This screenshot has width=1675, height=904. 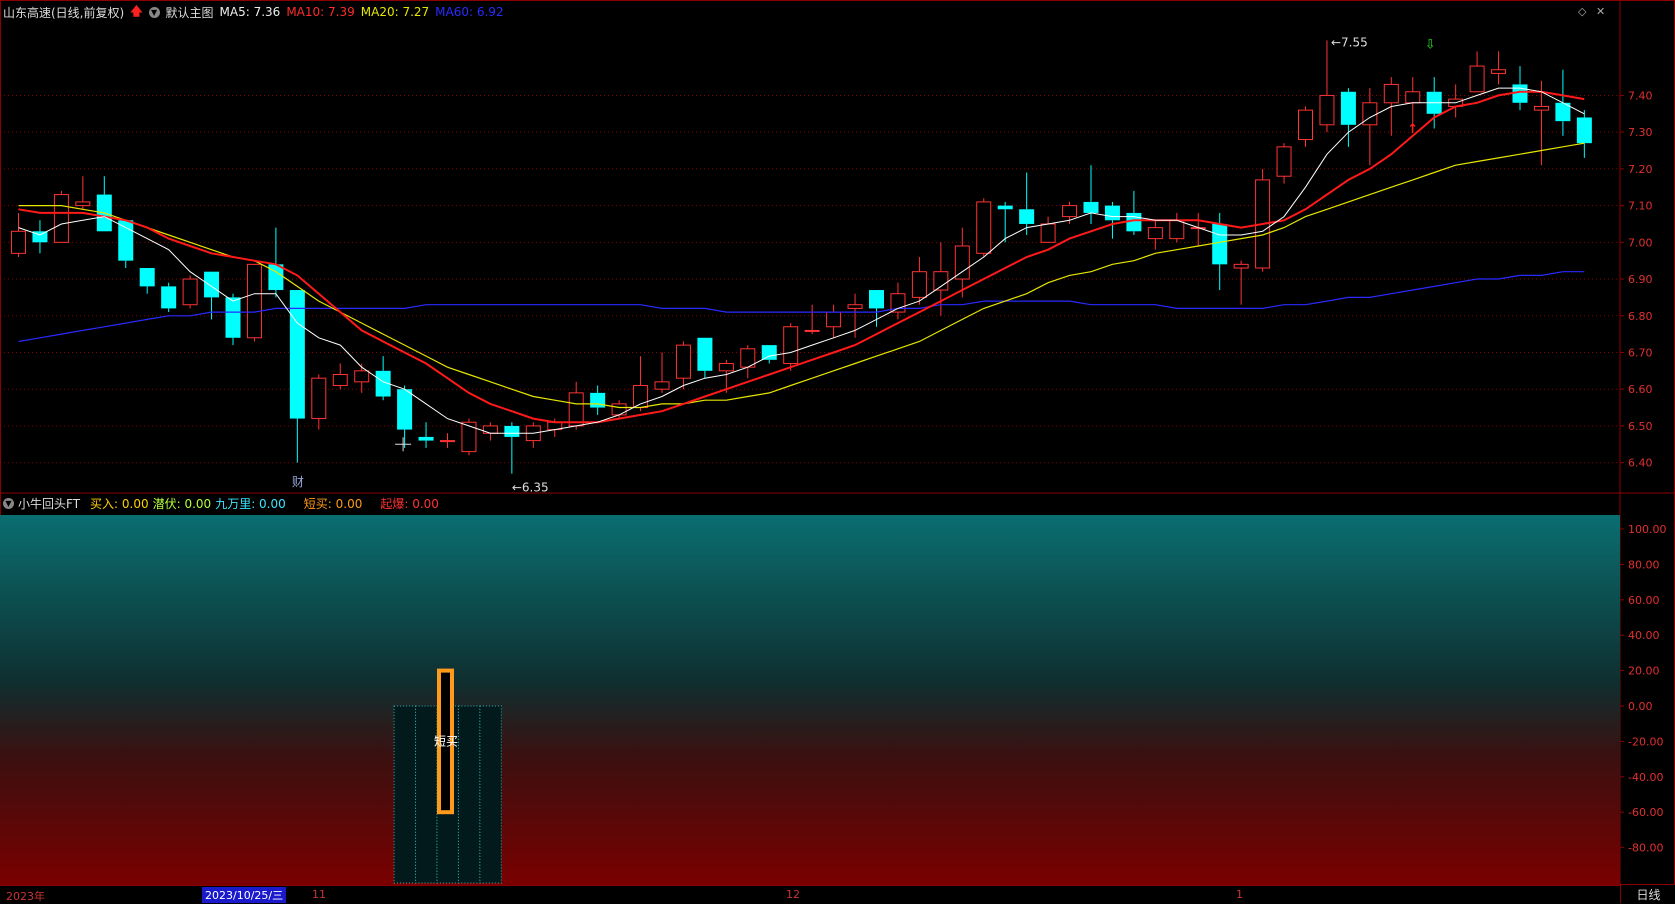 I want to click on period-selector: 日线, so click(x=1647, y=894).